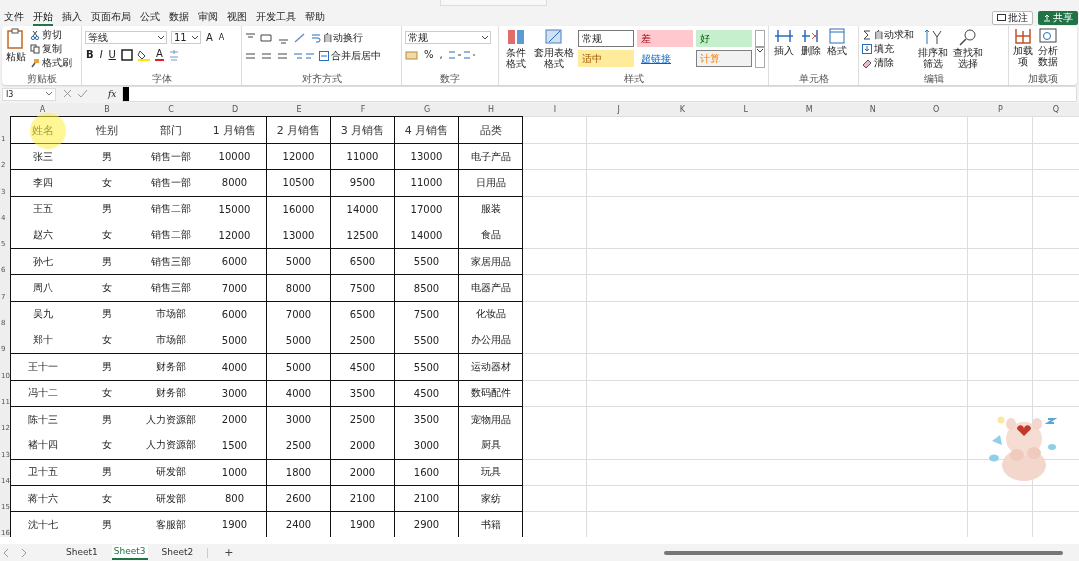 The image size is (1079, 561). Describe the element at coordinates (491, 366) in the screenshot. I see `table-cell: 运动器材` at that location.